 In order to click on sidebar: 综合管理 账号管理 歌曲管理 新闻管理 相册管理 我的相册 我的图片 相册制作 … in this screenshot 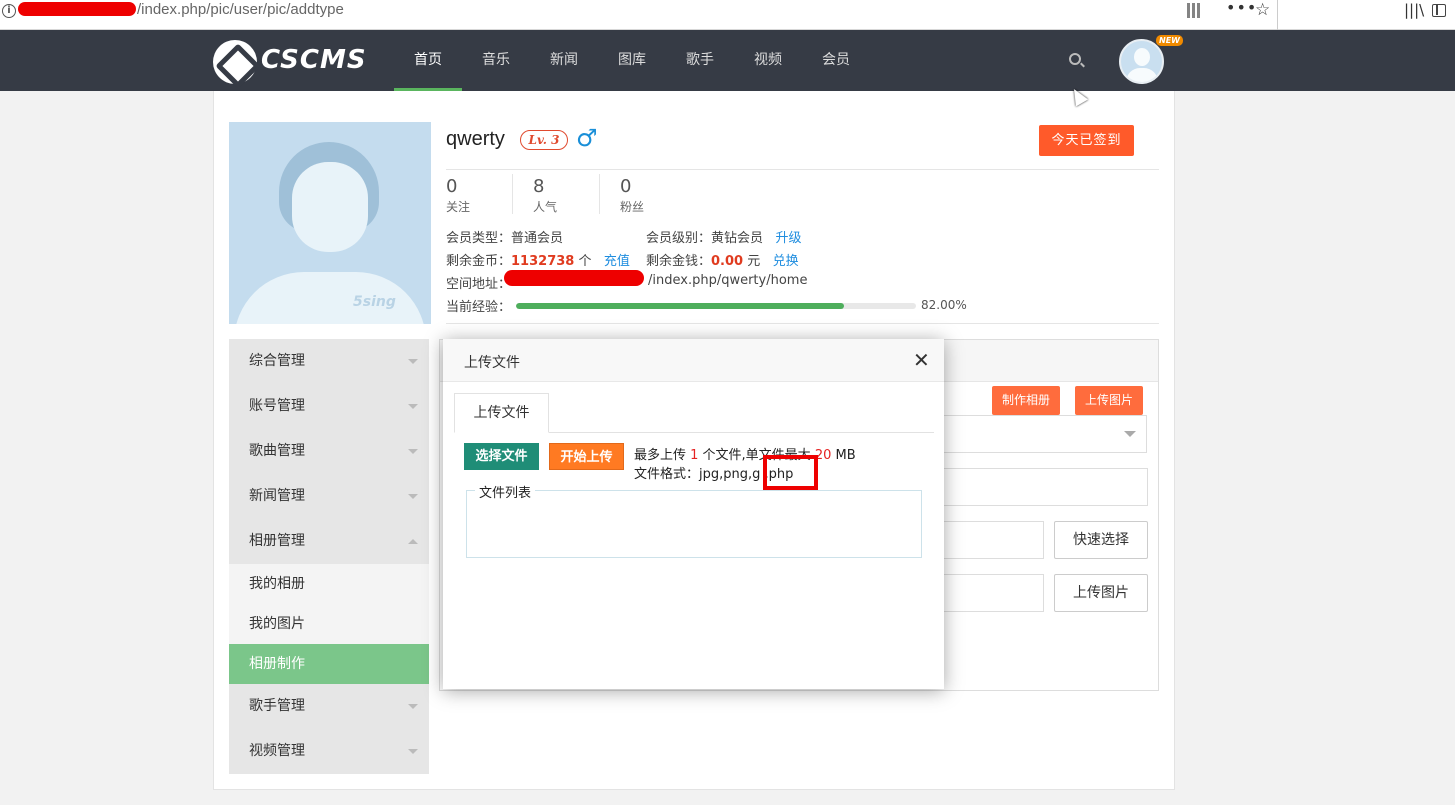, I will do `click(329, 556)`.